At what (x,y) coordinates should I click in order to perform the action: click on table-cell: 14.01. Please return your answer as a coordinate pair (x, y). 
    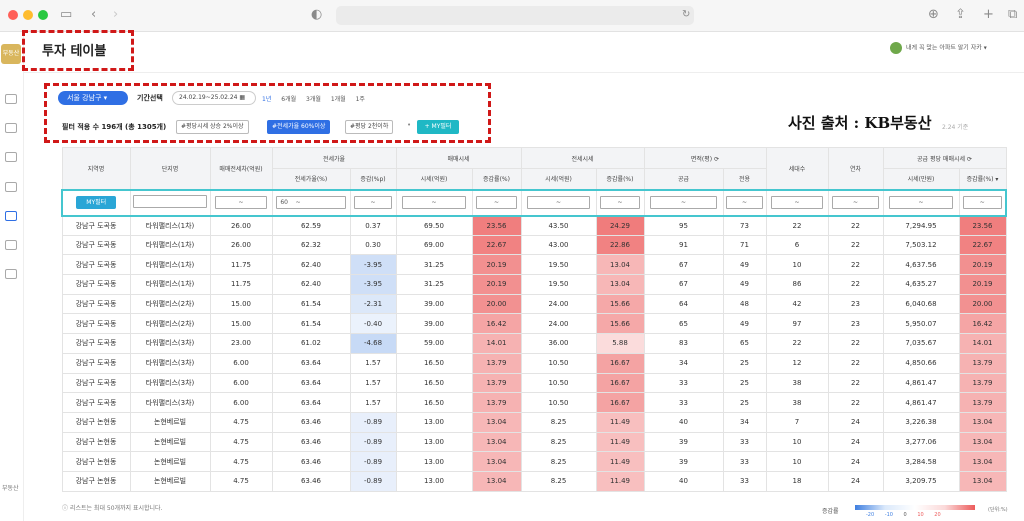
    Looking at the image, I should click on (982, 343).